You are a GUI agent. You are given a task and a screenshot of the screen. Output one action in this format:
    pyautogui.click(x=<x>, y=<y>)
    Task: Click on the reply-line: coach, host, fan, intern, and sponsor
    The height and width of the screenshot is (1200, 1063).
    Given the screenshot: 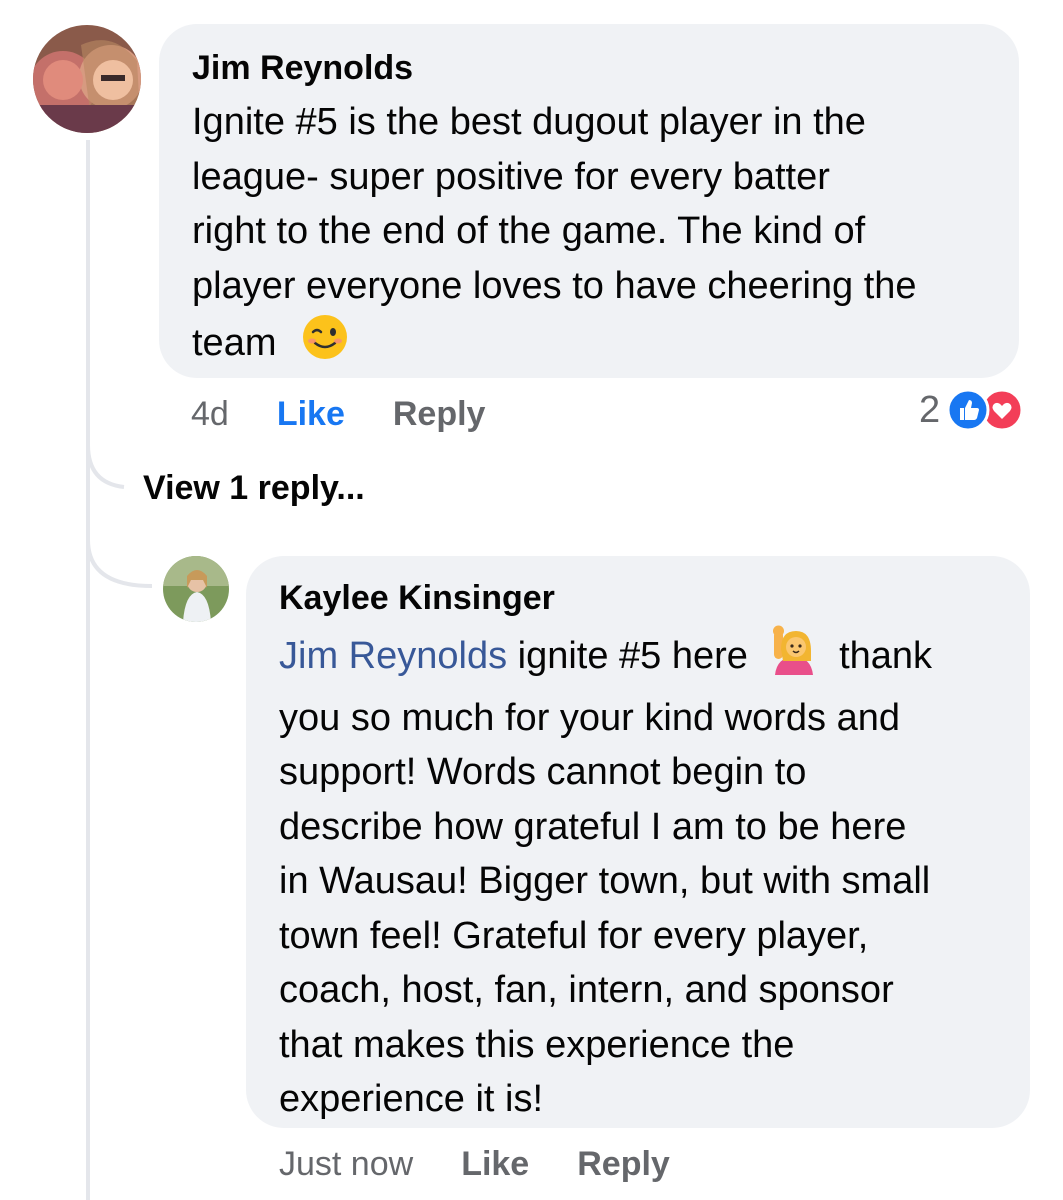 What is the action you would take?
    pyautogui.click(x=586, y=990)
    